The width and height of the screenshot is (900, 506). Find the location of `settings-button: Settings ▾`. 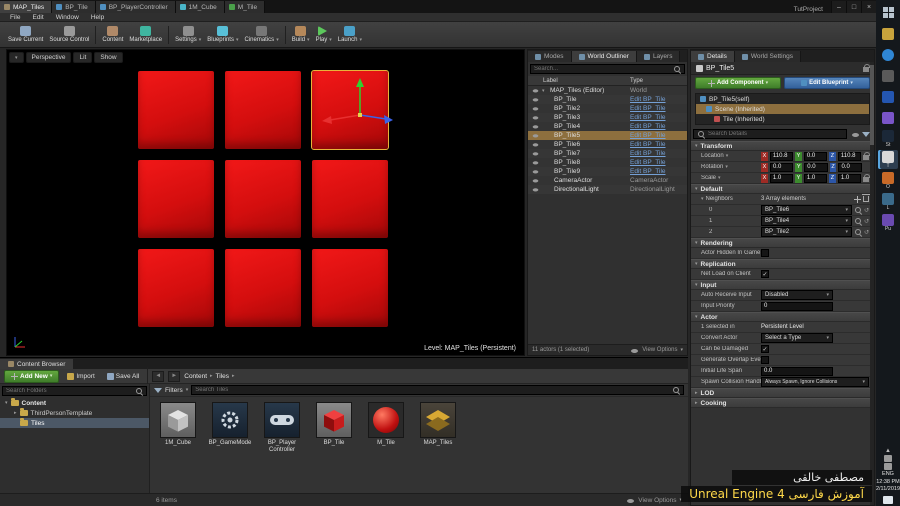

settings-button: Settings ▾ is located at coordinates (188, 34).